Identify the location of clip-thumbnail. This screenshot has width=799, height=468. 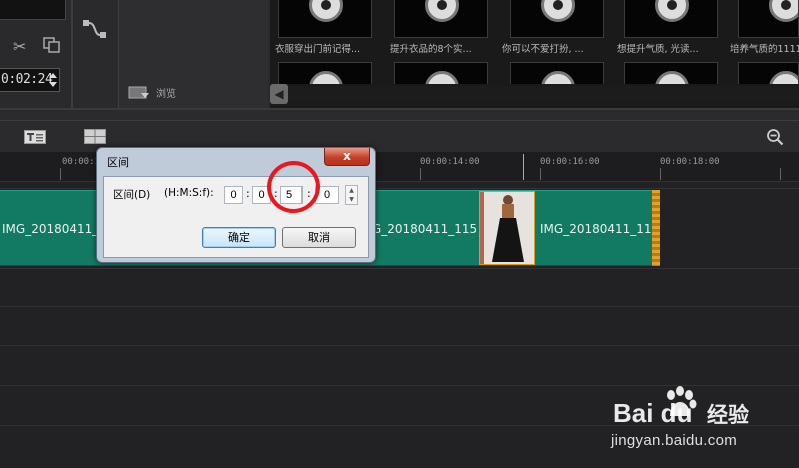
(507, 228).